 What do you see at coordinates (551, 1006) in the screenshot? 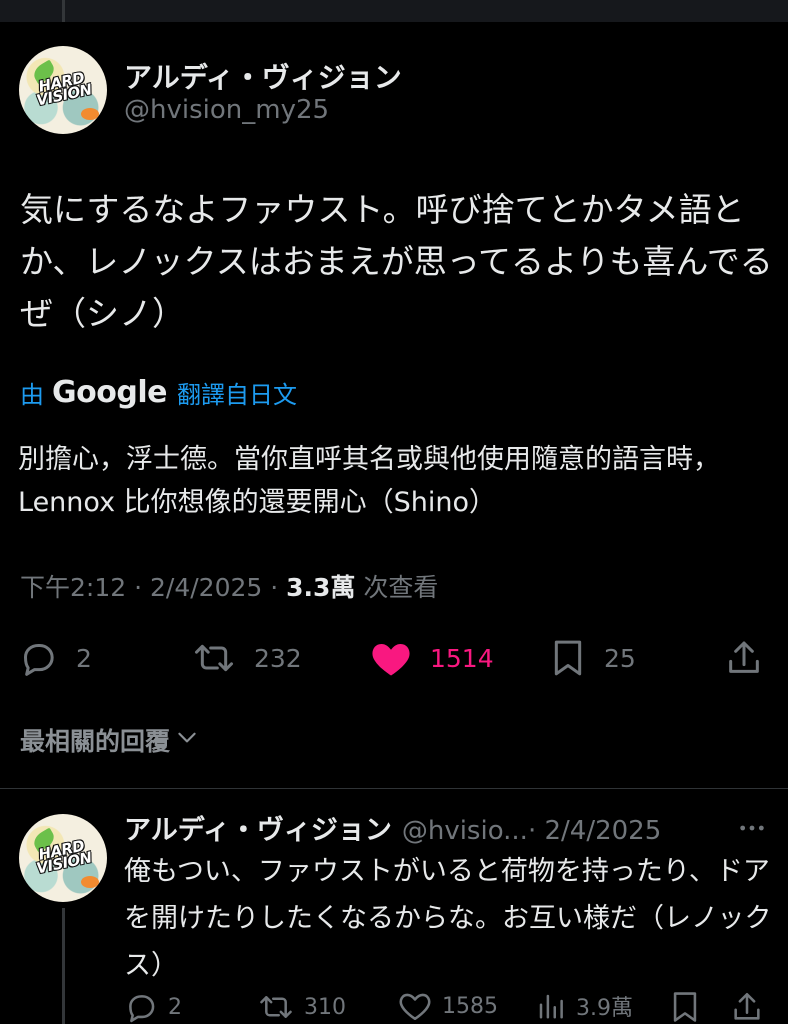
I see `bar-chart-icon` at bounding box center [551, 1006].